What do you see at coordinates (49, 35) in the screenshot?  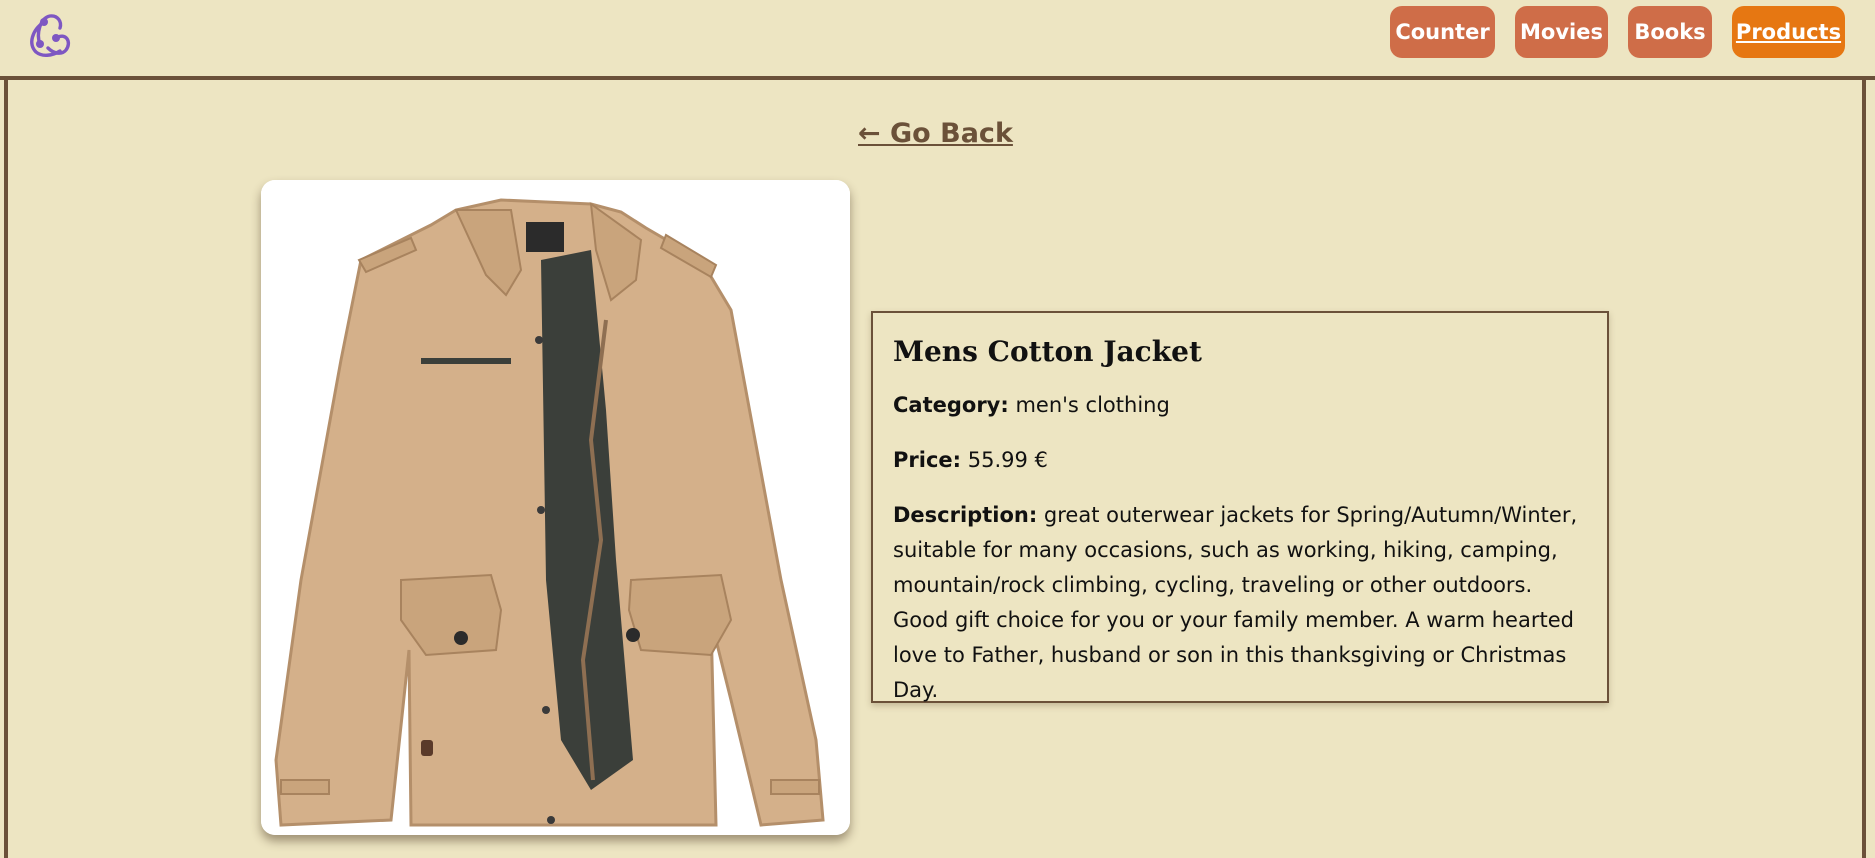 I see `redux-logo-icon` at bounding box center [49, 35].